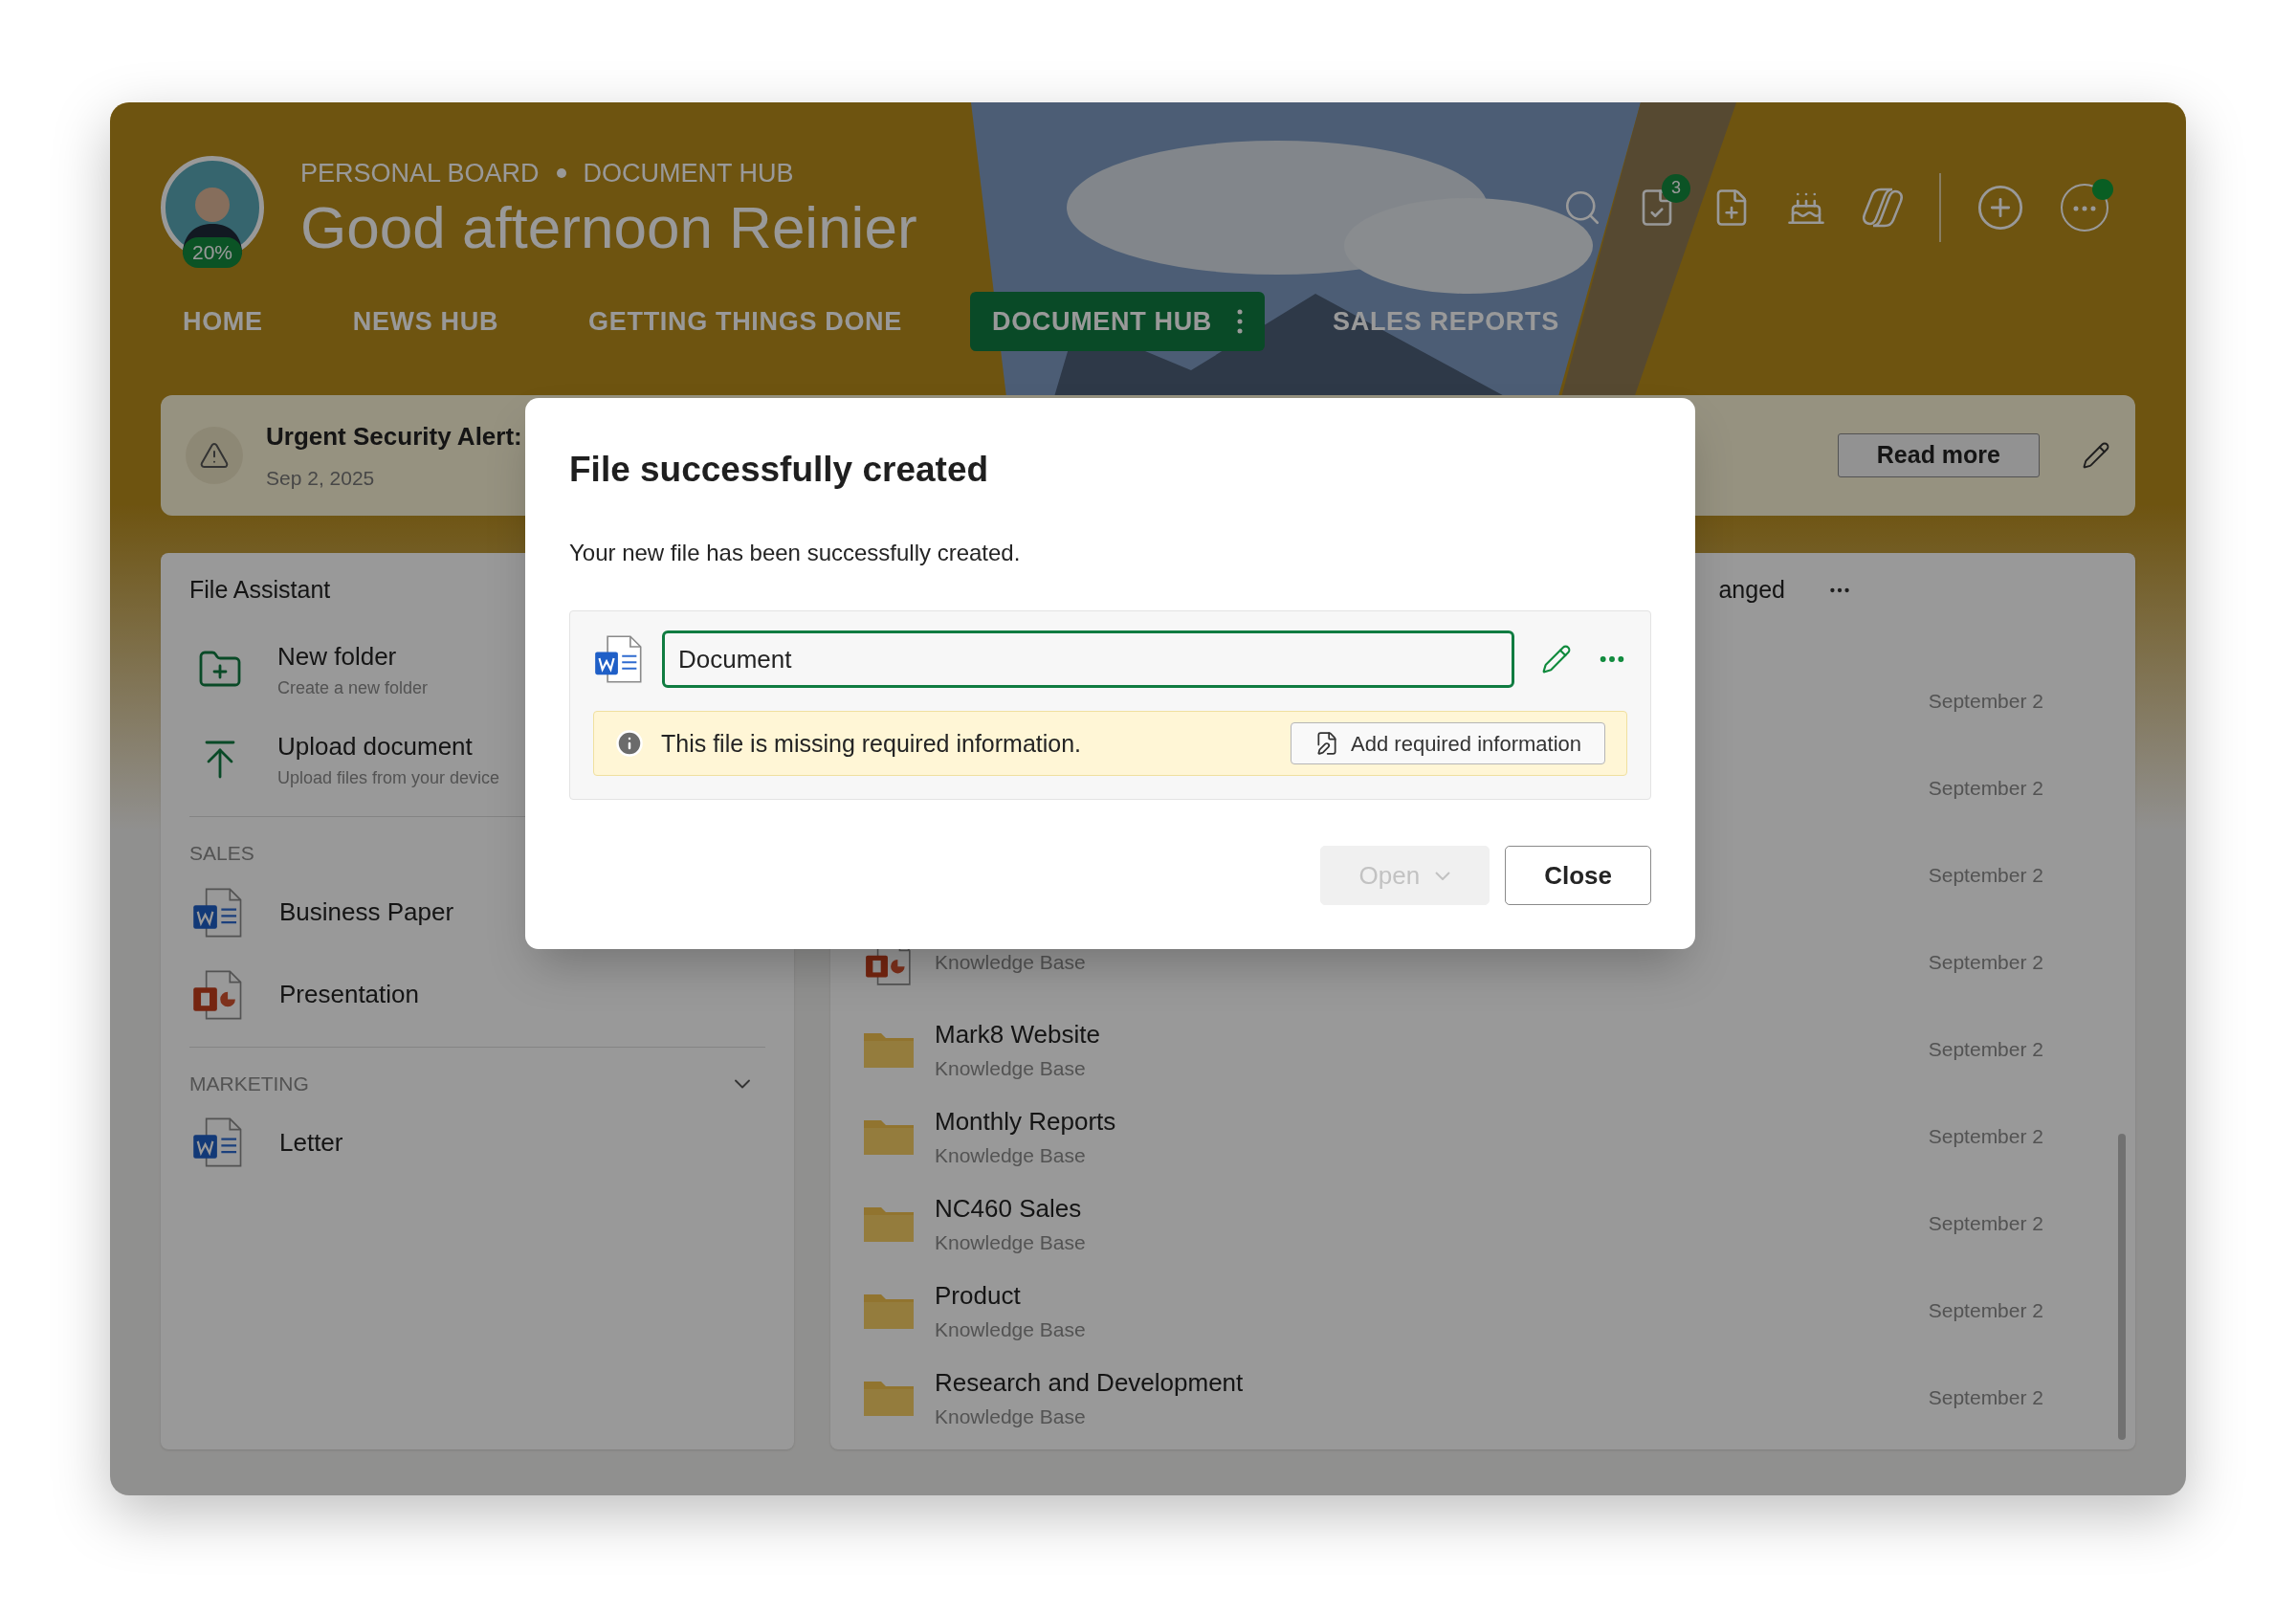 The width and height of the screenshot is (2296, 1614). I want to click on nav-tab: DOCUMENT HUB, so click(1117, 321).